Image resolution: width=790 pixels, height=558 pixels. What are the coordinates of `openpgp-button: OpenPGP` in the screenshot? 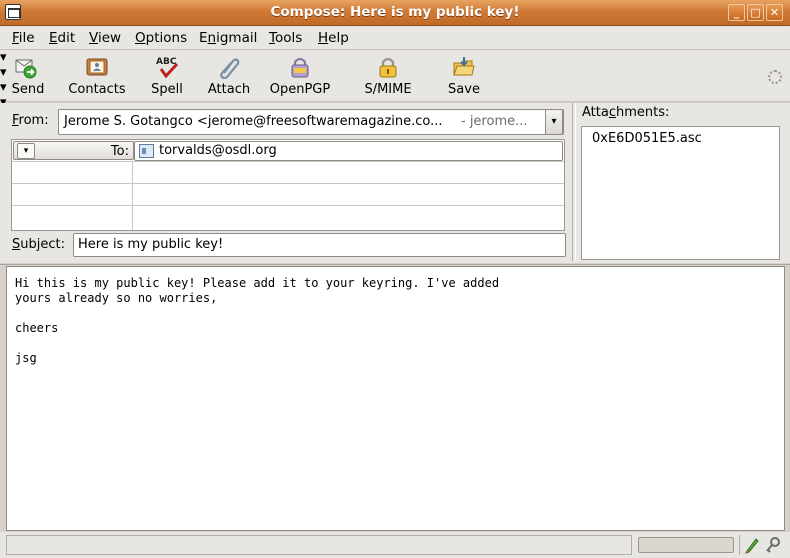 It's located at (300, 76).